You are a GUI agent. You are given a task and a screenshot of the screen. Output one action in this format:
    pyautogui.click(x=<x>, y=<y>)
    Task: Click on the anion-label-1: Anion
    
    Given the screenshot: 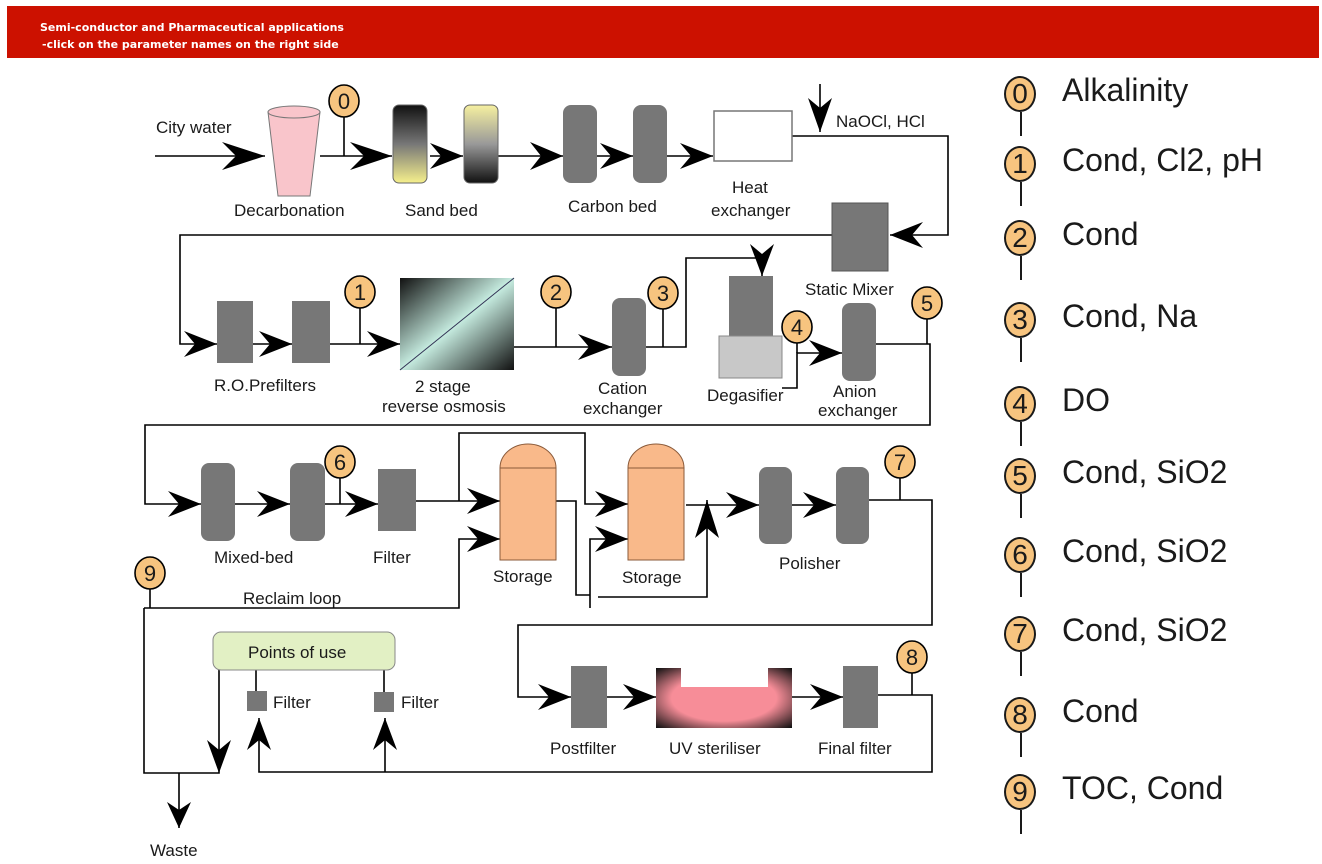 What is the action you would take?
    pyautogui.click(x=854, y=391)
    